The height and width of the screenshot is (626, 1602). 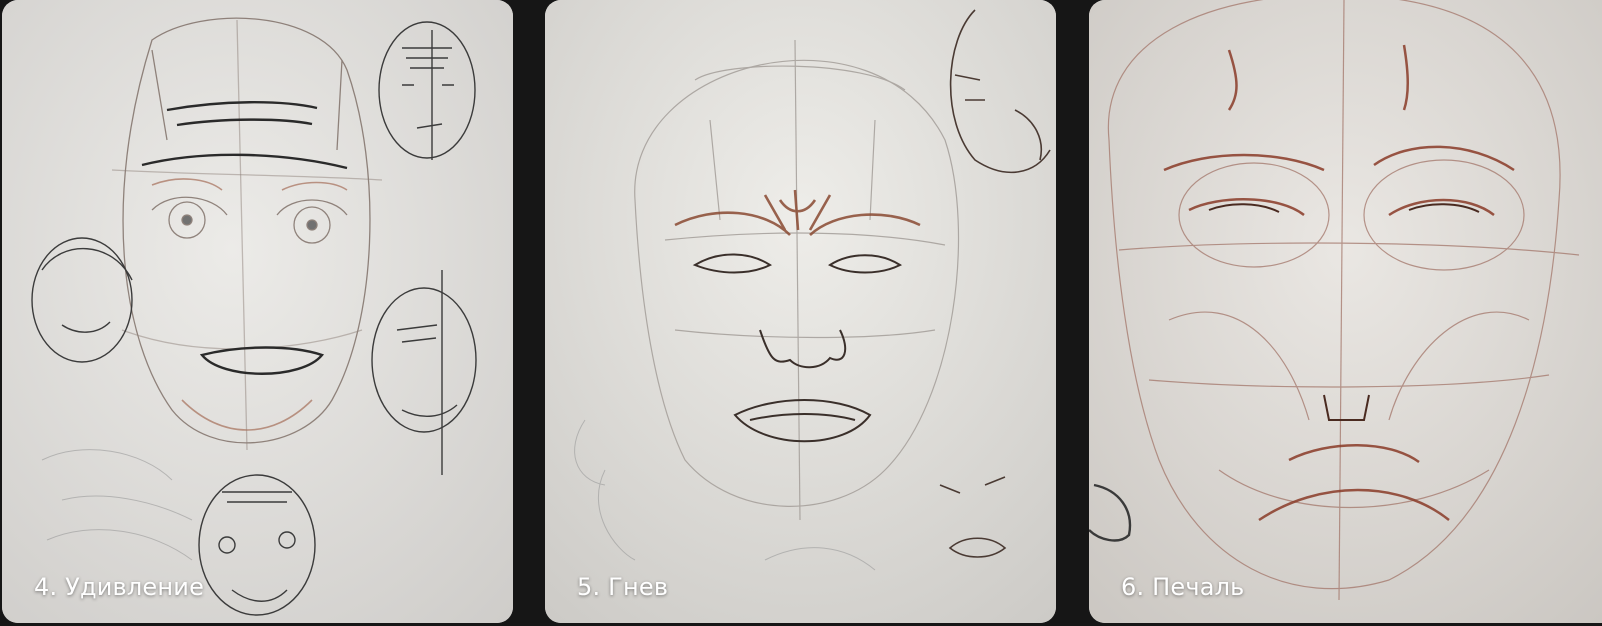 What do you see at coordinates (1183, 587) in the screenshot?
I see `card-caption: 6. Печаль` at bounding box center [1183, 587].